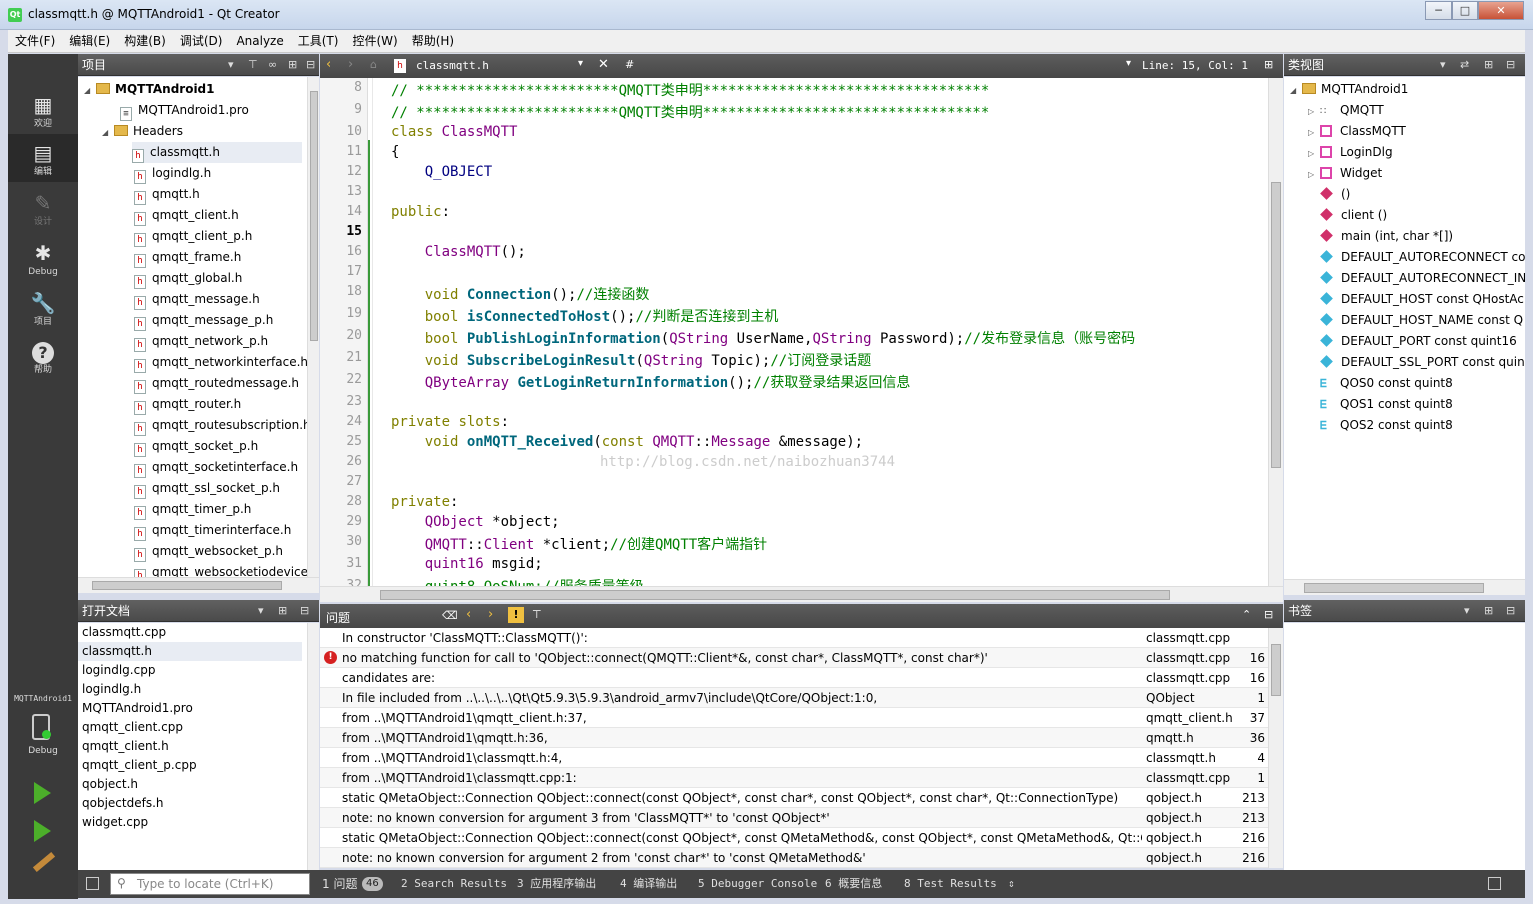 The height and width of the screenshot is (904, 1533). What do you see at coordinates (201, 41) in the screenshot?
I see `menu-debug: 调试(D)` at bounding box center [201, 41].